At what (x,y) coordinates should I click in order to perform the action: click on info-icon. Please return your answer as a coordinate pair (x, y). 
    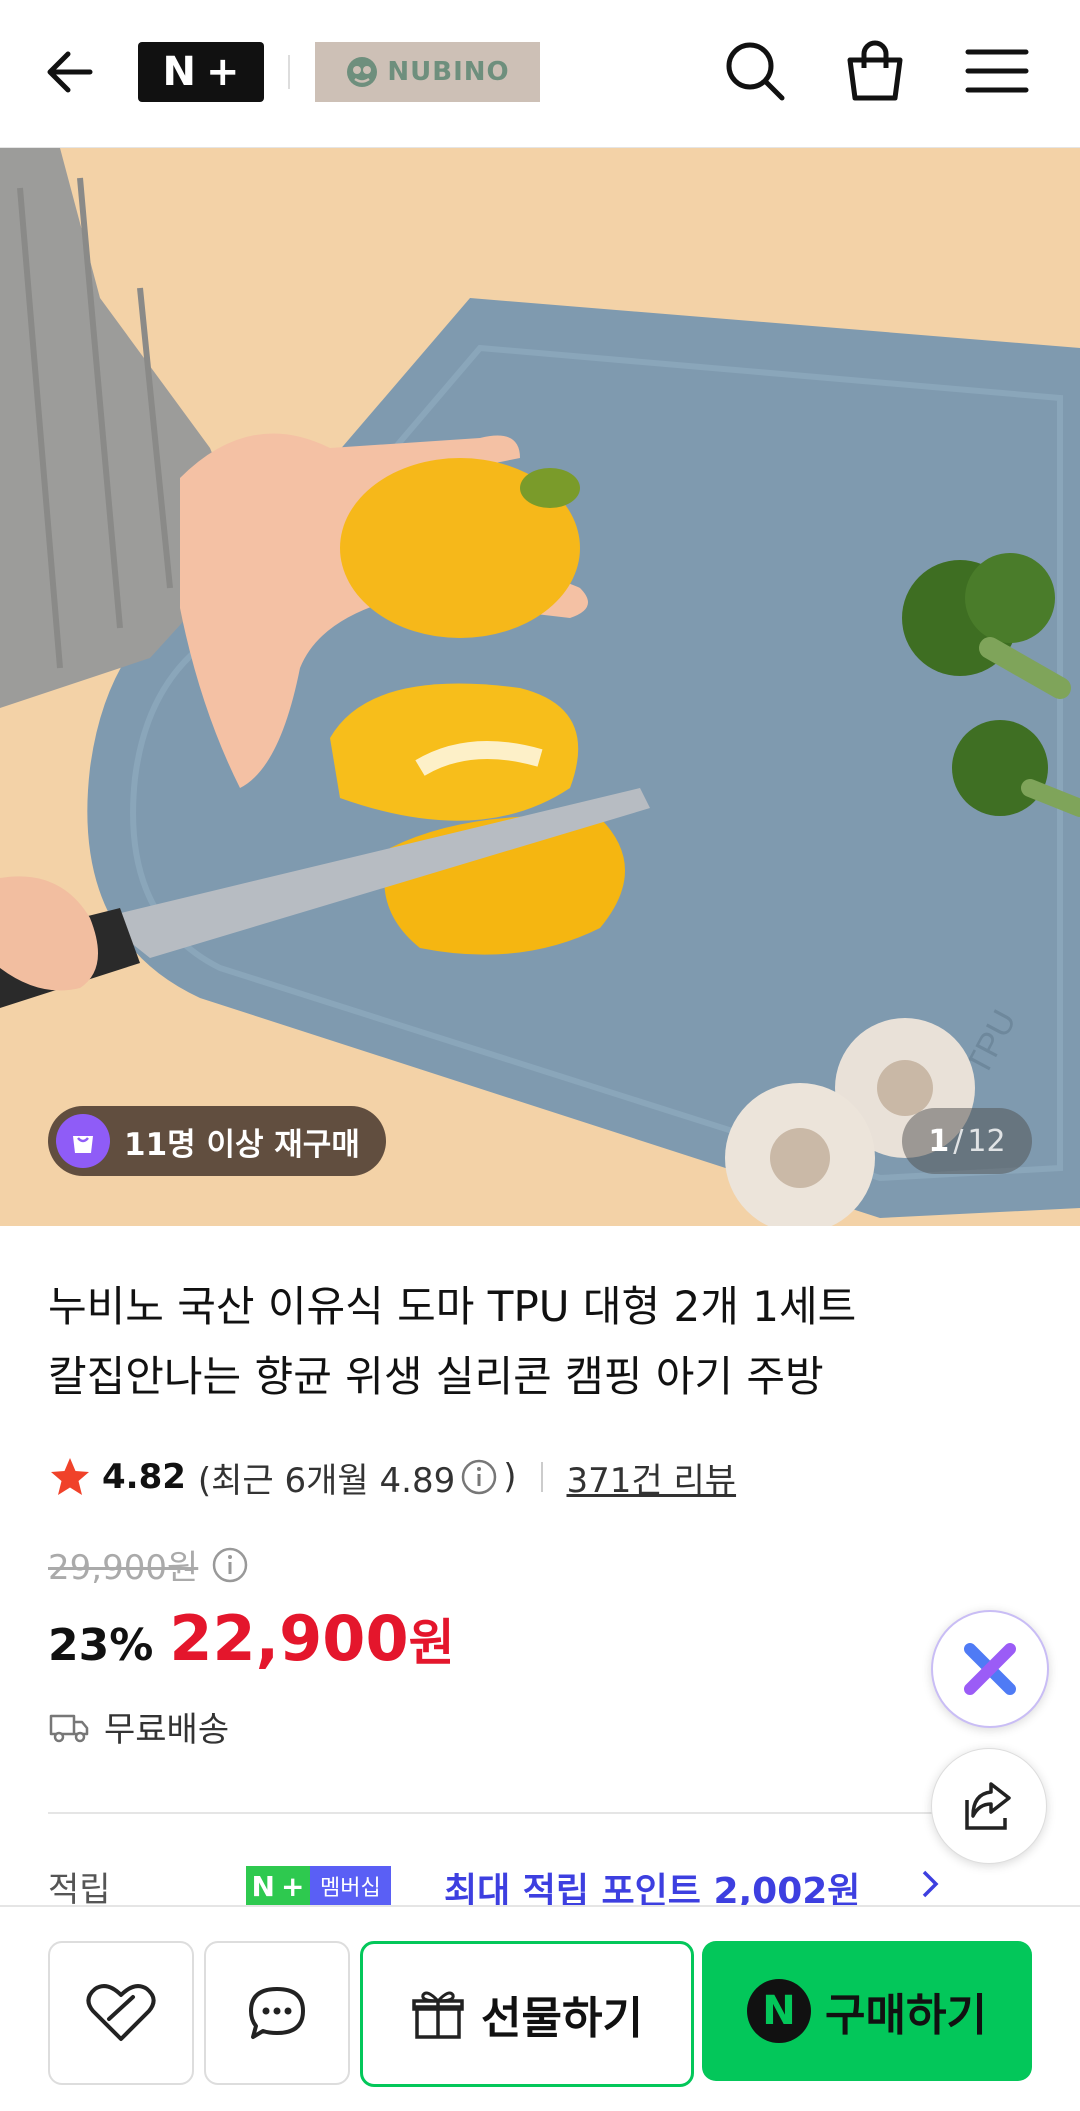
    Looking at the image, I should click on (479, 1477).